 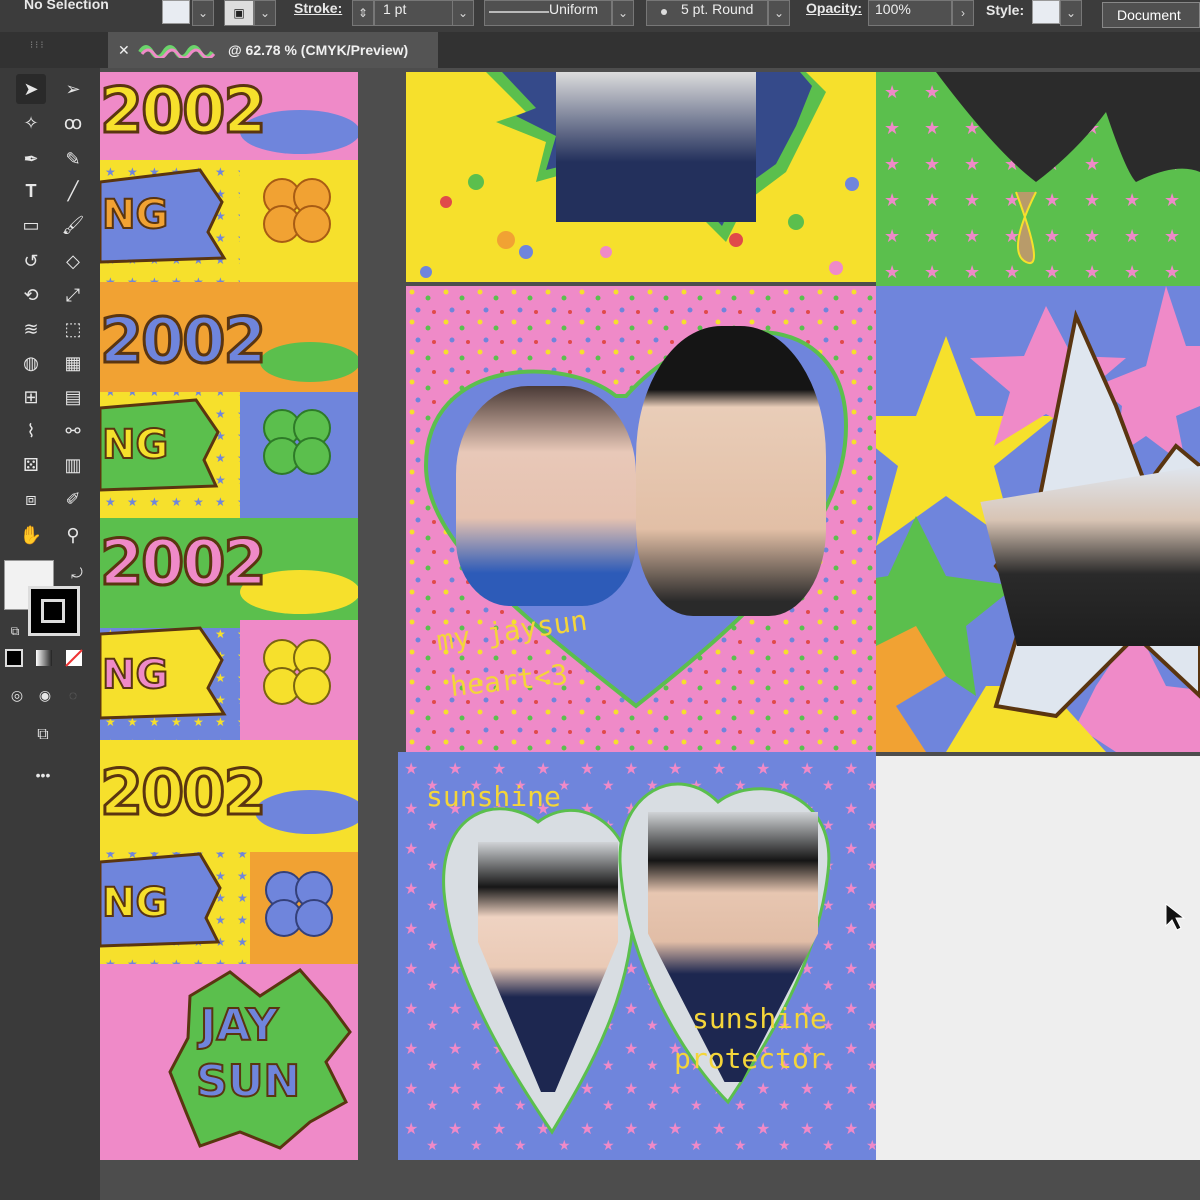 I want to click on magic-wand-tool-icon: ✧, so click(x=31, y=123).